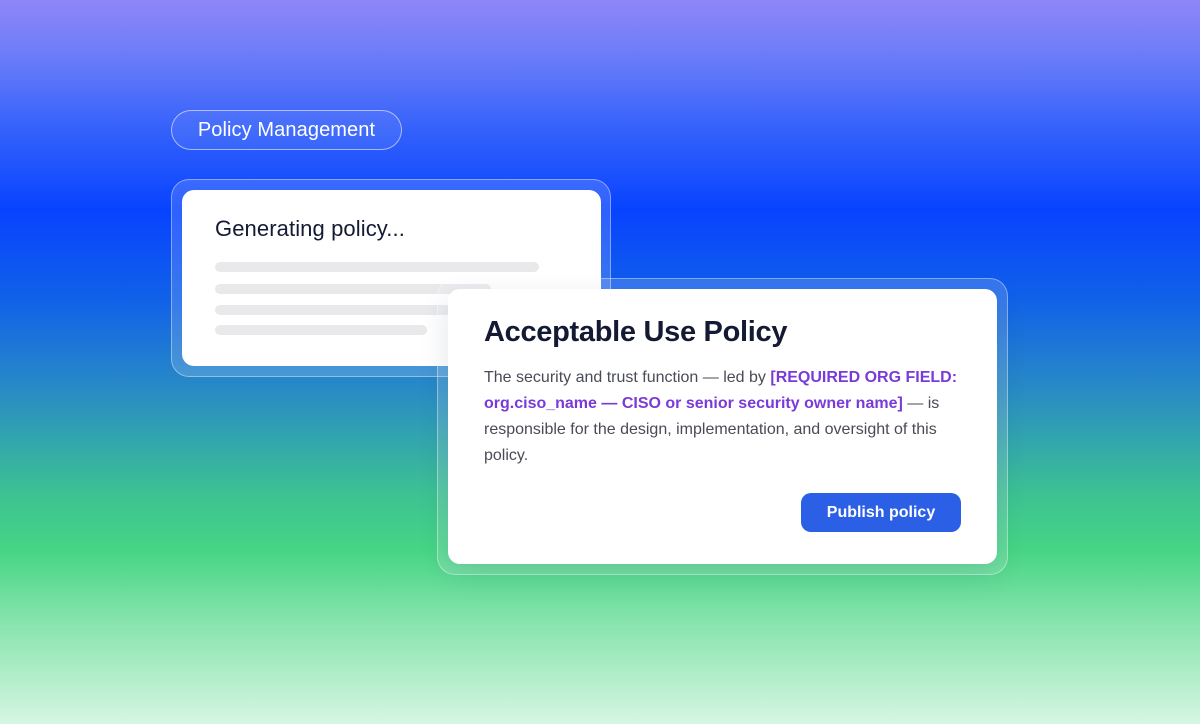 The height and width of the screenshot is (724, 1200). I want to click on policy-title: Acceptable Use Policy, so click(636, 332).